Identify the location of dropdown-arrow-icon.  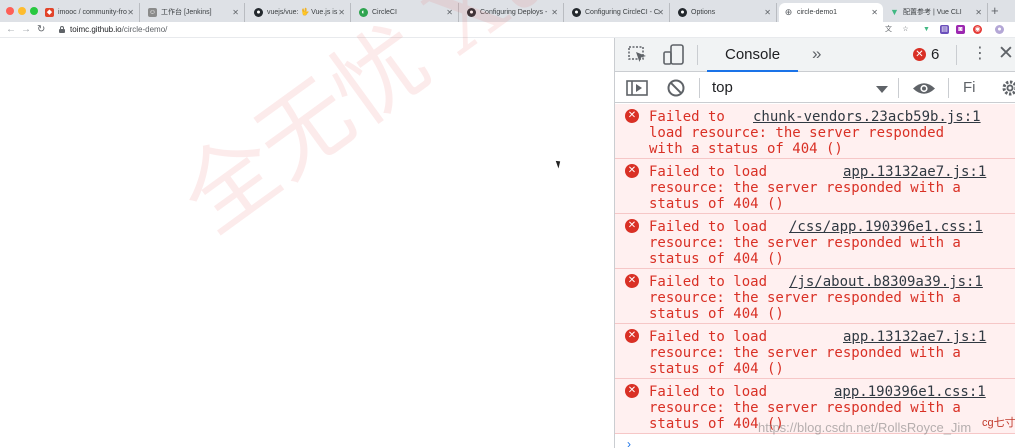
(882, 89).